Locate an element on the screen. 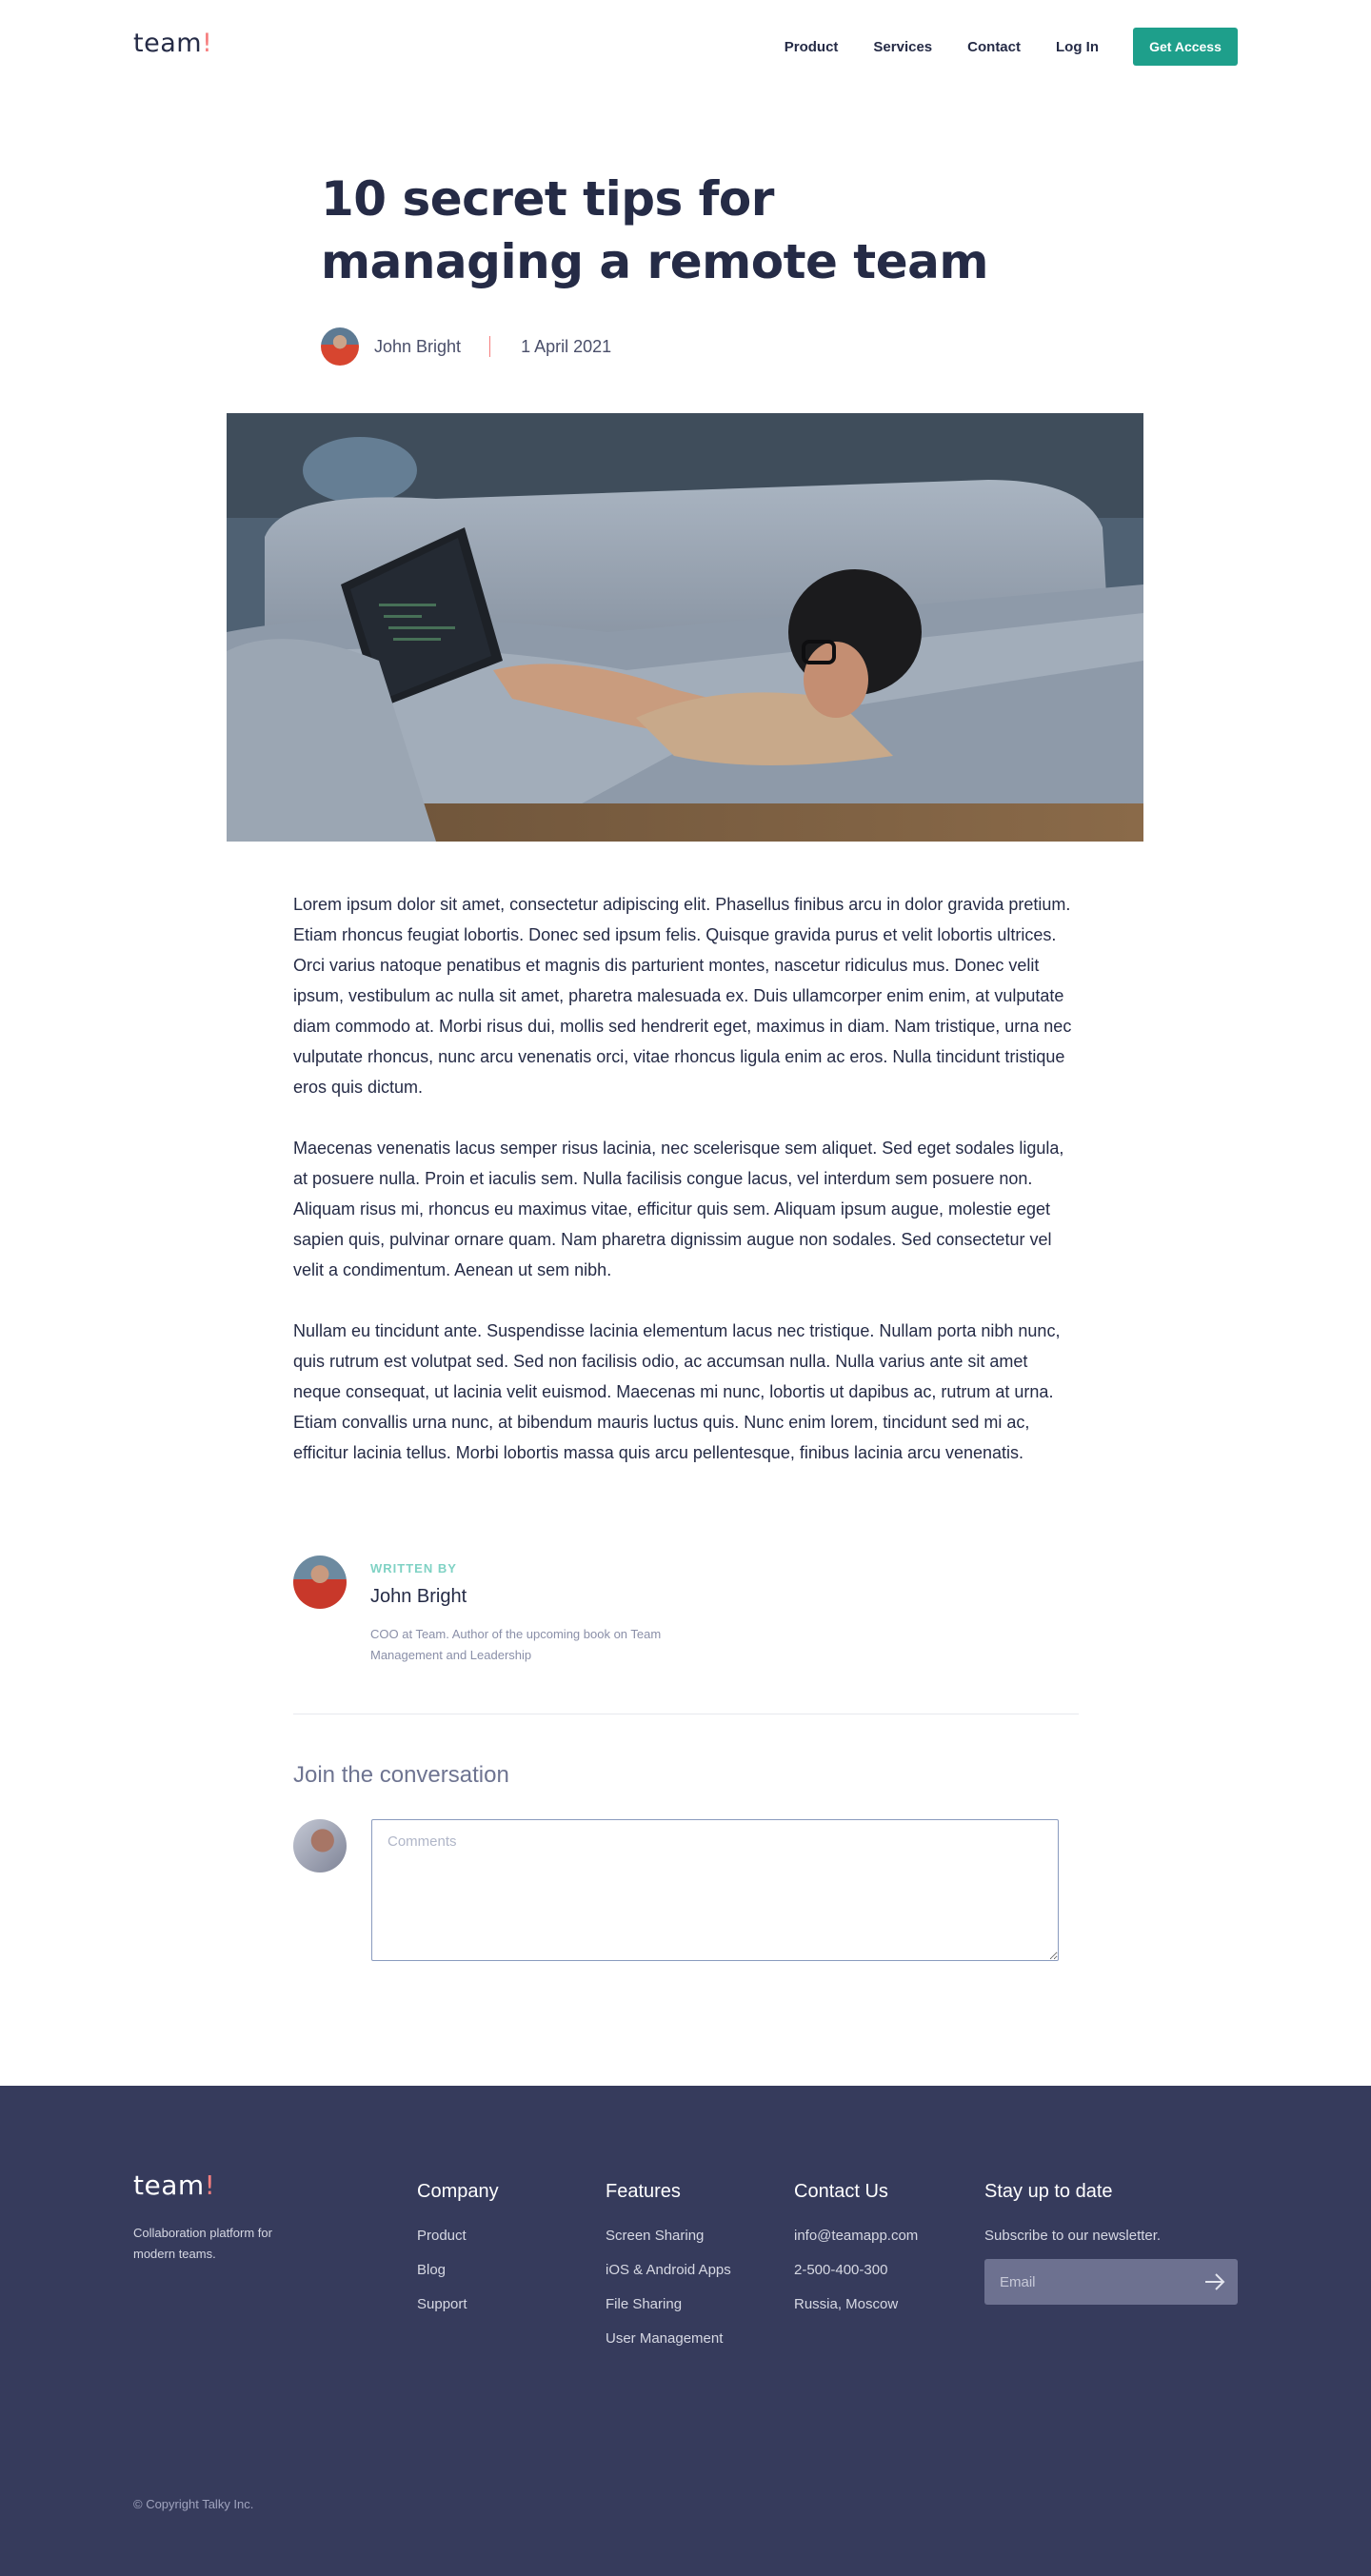 The height and width of the screenshot is (2576, 1371). footer-link-apps: iOS & Android Apps is located at coordinates (668, 2270).